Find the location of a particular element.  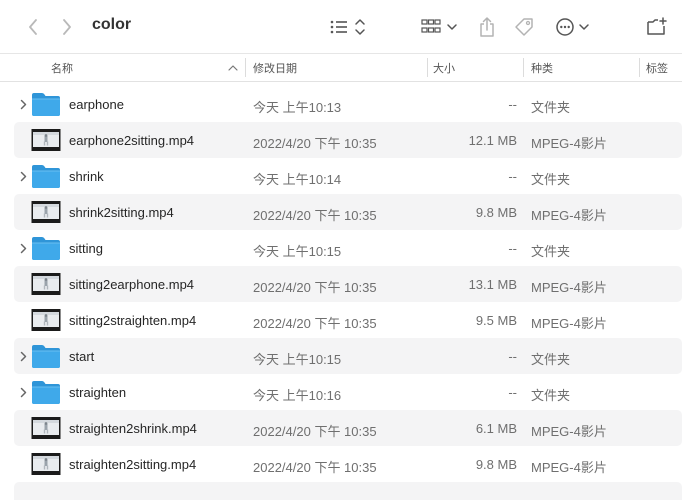

file-name: straighten2sitting.mp4 is located at coordinates (133, 464).